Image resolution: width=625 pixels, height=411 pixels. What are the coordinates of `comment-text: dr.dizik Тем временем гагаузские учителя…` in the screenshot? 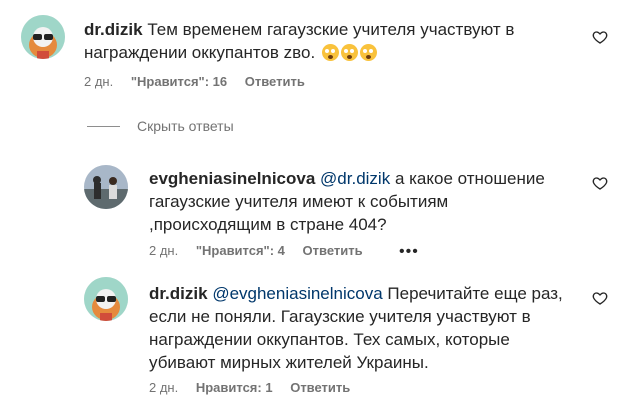 It's located at (319, 41).